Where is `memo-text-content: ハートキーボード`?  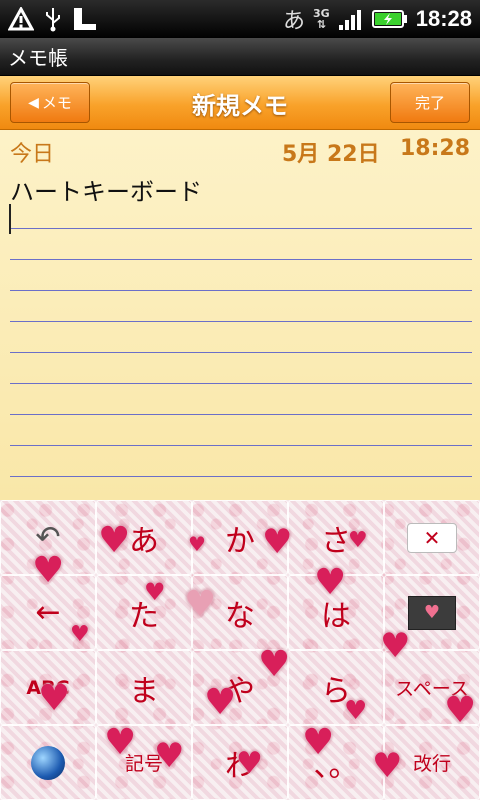
memo-text-content: ハートキーボード is located at coordinates (106, 189).